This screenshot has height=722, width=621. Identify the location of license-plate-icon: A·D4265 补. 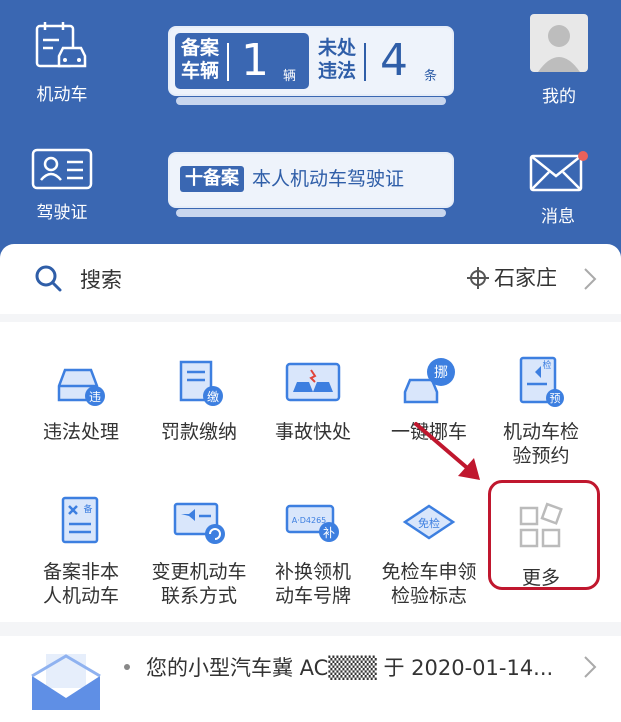
(312, 523).